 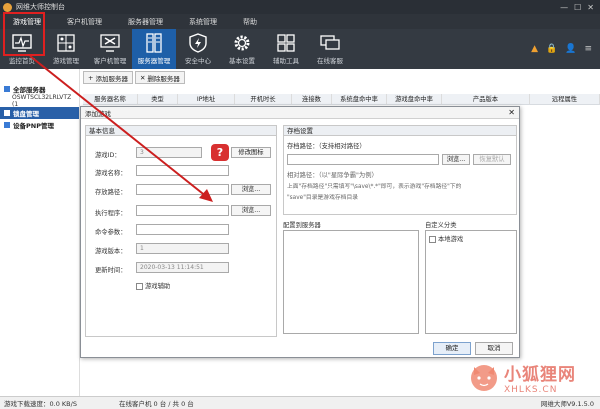 What do you see at coordinates (142, 77) in the screenshot?
I see `delete-icon: ✕` at bounding box center [142, 77].